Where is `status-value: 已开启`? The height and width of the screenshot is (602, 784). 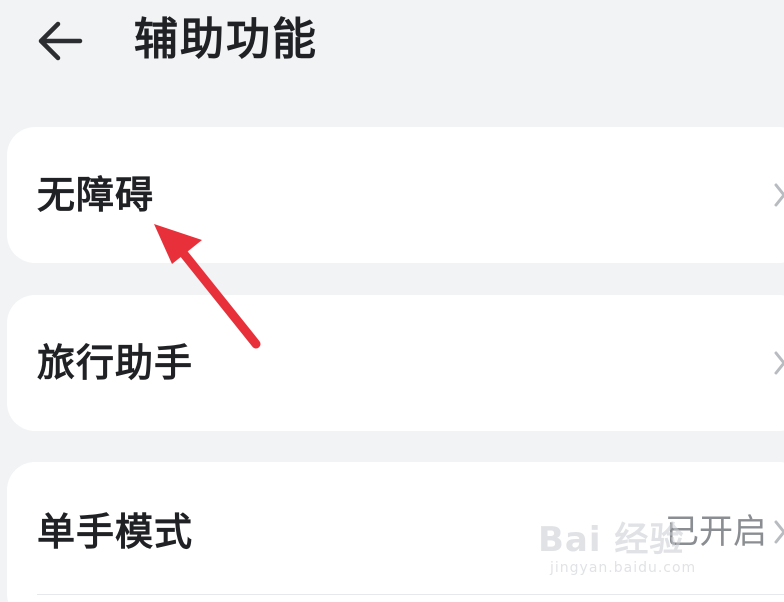 status-value: 已开启 is located at coordinates (716, 532).